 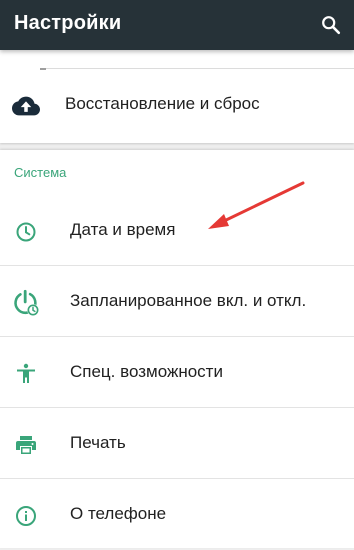 What do you see at coordinates (98, 442) in the screenshot?
I see `settings-item-label: Печать` at bounding box center [98, 442].